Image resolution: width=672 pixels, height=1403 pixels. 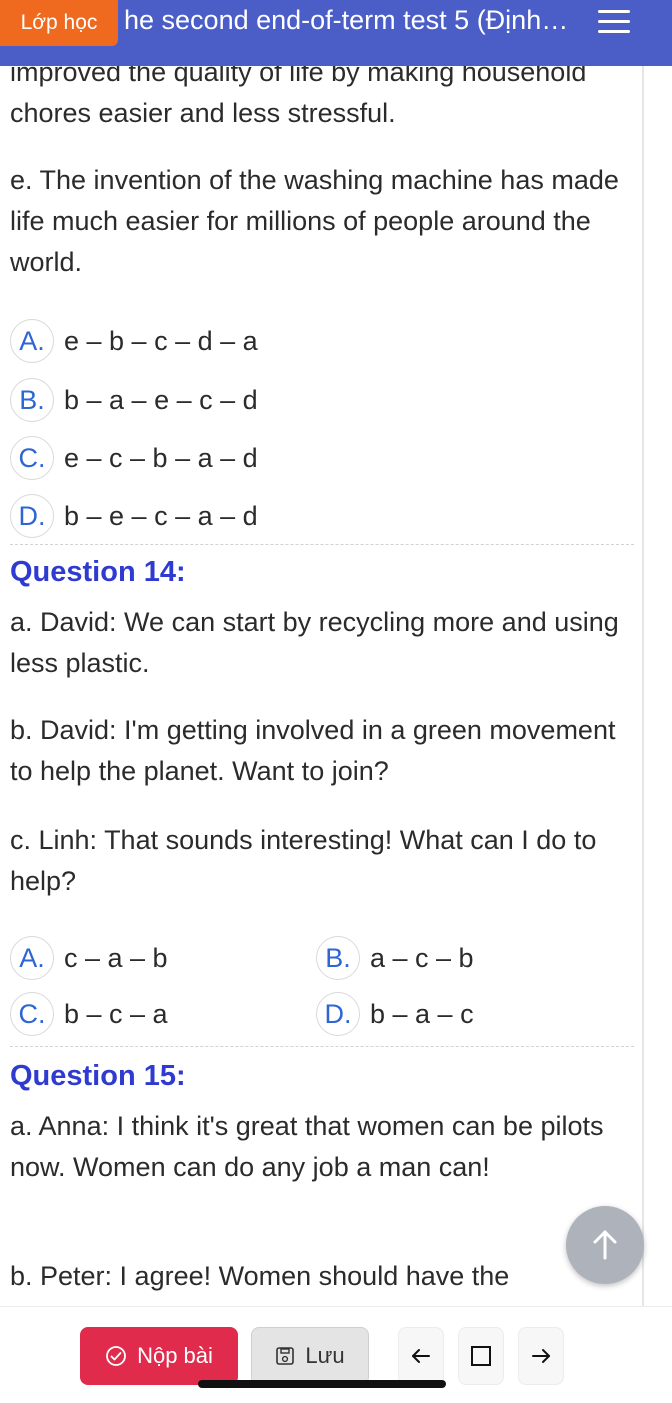 I want to click on option-text: e – b – c – d – a, so click(x=161, y=340).